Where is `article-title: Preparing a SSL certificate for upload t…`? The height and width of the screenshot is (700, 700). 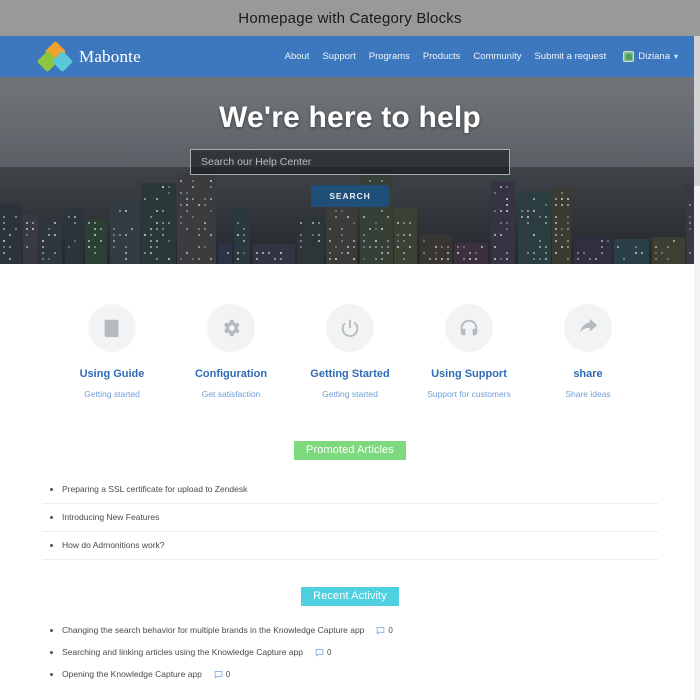
article-title: Preparing a SSL certificate for upload t… is located at coordinates (154, 489).